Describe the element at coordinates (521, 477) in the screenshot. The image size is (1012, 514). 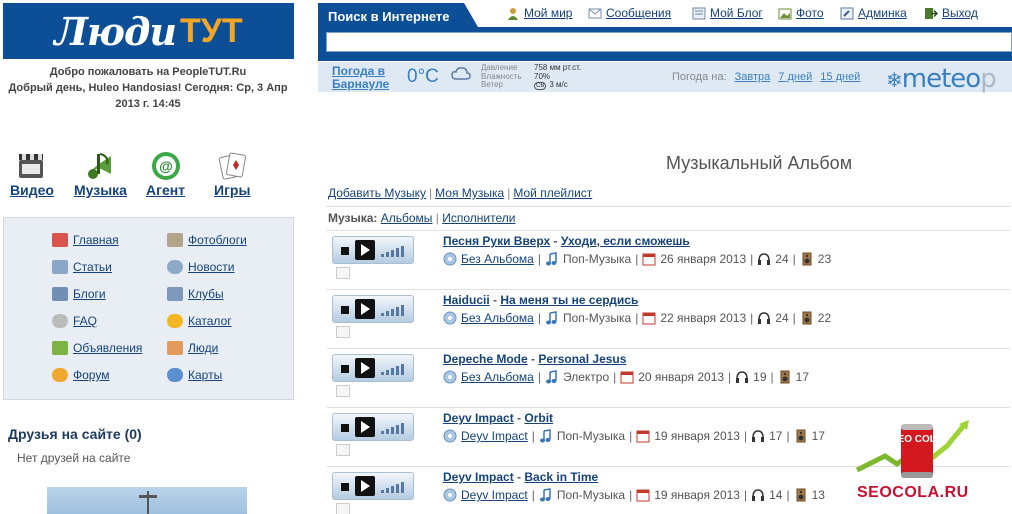
I see `track-title: Deyv Impact - Back in Time` at that location.